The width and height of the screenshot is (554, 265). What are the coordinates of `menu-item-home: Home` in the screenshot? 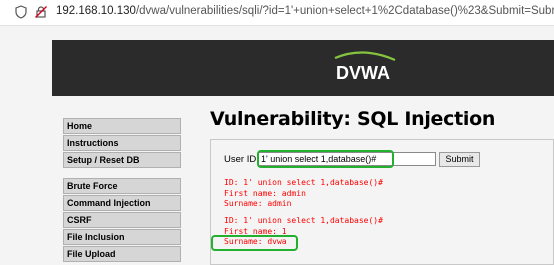 It's located at (122, 126).